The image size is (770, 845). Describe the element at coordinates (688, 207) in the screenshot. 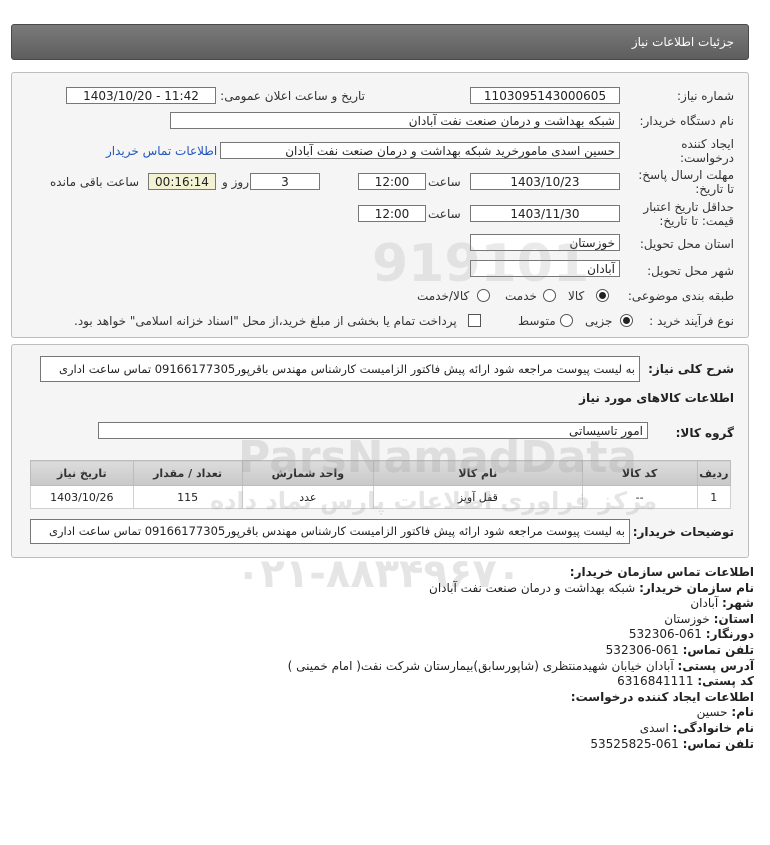

I see `validity-label-1: حداقل تاریخ اعتبار` at that location.